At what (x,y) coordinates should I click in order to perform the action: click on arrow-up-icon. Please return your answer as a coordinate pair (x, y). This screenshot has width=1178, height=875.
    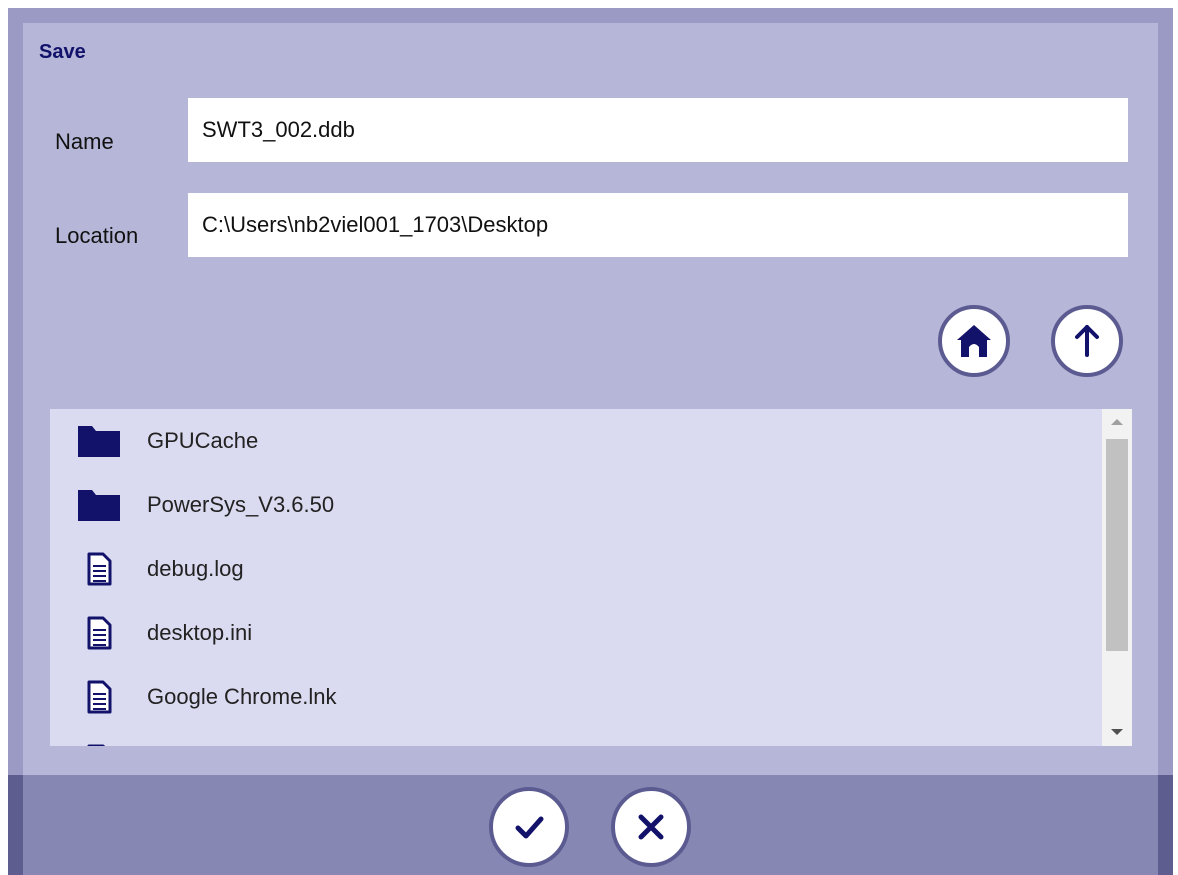
    Looking at the image, I should click on (1087, 341).